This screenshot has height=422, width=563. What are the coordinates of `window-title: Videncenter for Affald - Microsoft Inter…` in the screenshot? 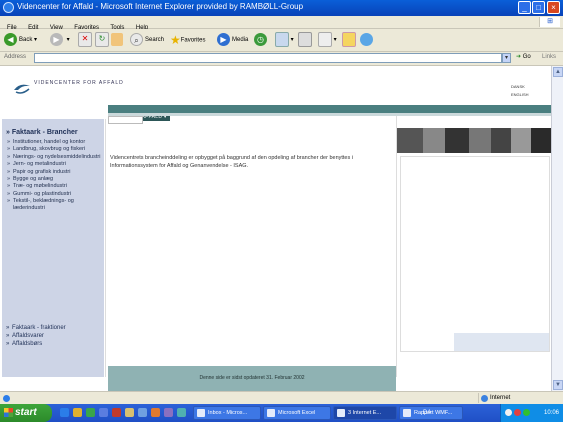 It's located at (160, 6).